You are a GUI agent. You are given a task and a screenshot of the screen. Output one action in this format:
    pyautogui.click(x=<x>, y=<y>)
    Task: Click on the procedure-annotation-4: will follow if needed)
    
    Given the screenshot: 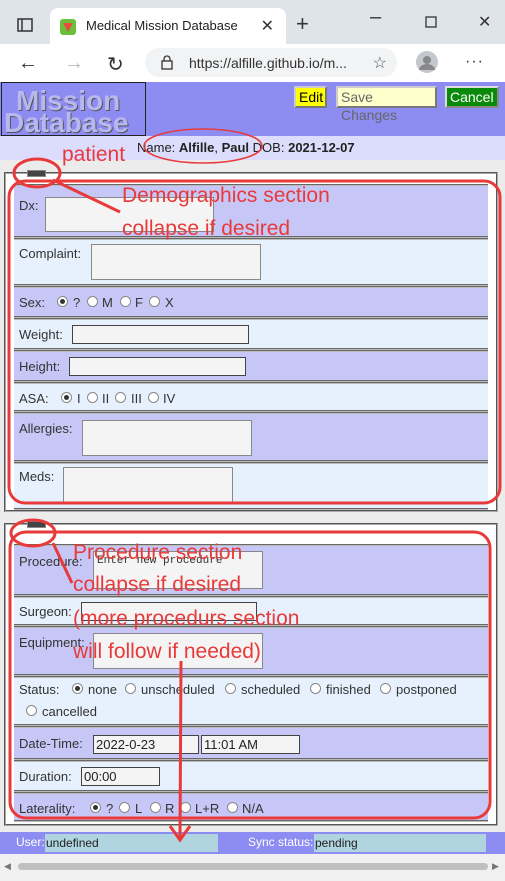 What is the action you would take?
    pyautogui.click(x=167, y=651)
    